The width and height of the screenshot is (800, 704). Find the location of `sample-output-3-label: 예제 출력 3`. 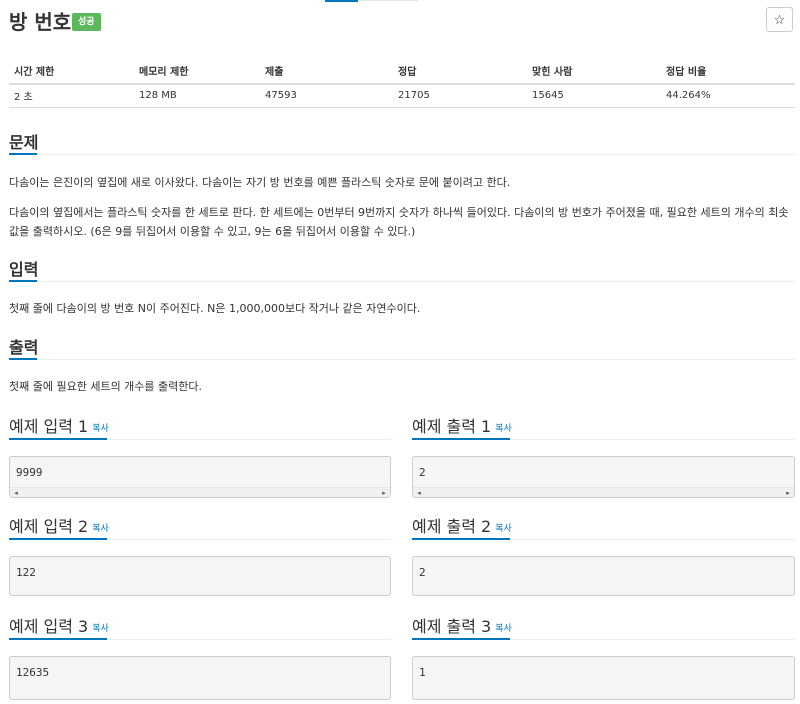

sample-output-3-label: 예제 출력 3 is located at coordinates (452, 626).